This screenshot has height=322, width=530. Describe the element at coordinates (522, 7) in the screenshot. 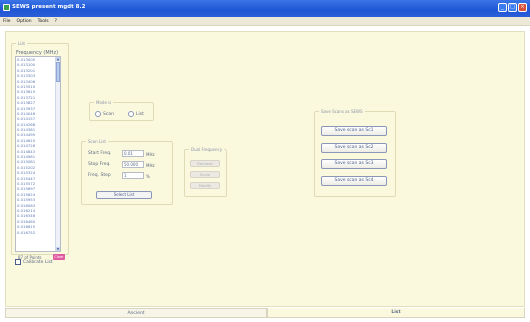

I see `close-icon: ×` at that location.